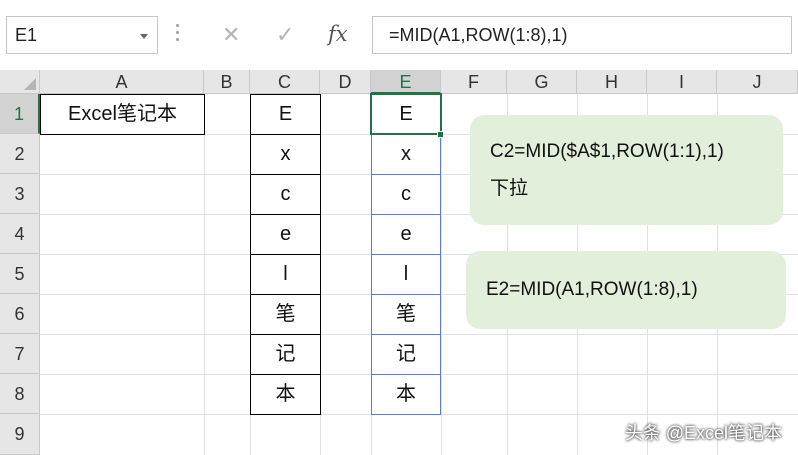 The width and height of the screenshot is (798, 455). I want to click on cell-e2: x, so click(406, 154).